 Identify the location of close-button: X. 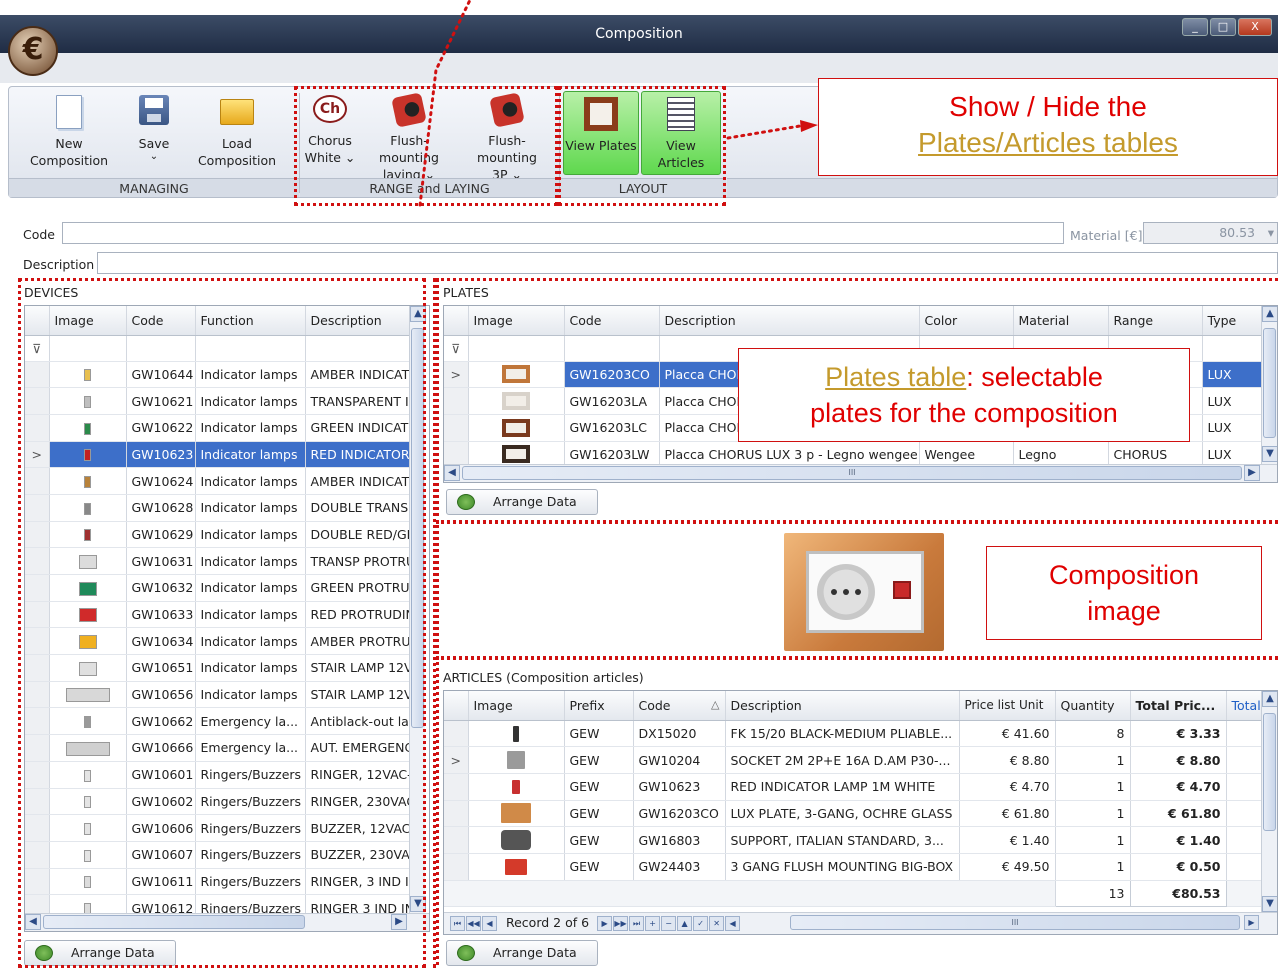
(1255, 27).